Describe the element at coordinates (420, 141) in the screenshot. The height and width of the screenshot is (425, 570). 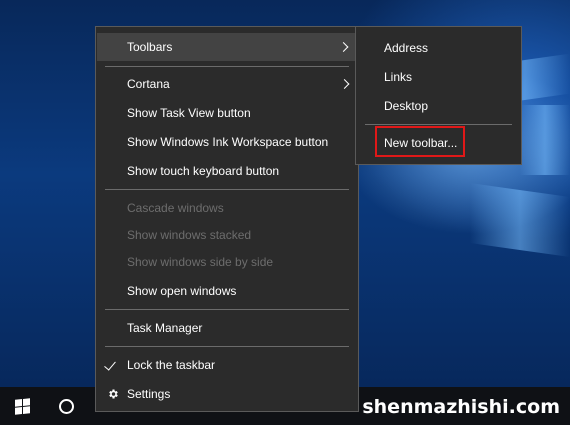
I see `annotation-highlight-box` at that location.